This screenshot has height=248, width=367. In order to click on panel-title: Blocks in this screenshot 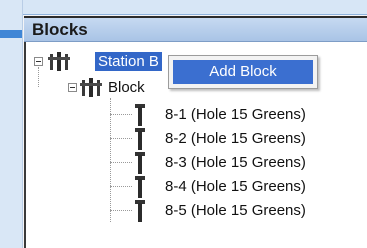, I will do `click(60, 29)`.